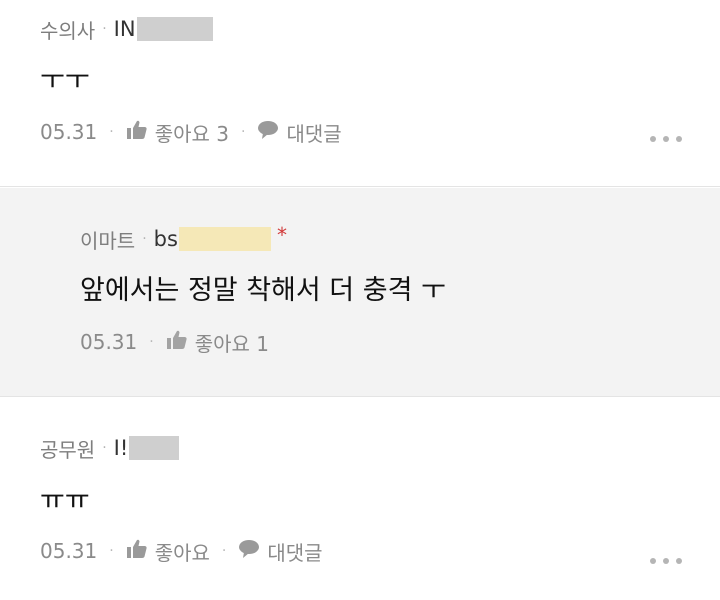 The width and height of the screenshot is (720, 600). I want to click on comment-text: 앞에서는 정말 착해서 더 충격 ㅜ, so click(263, 290).